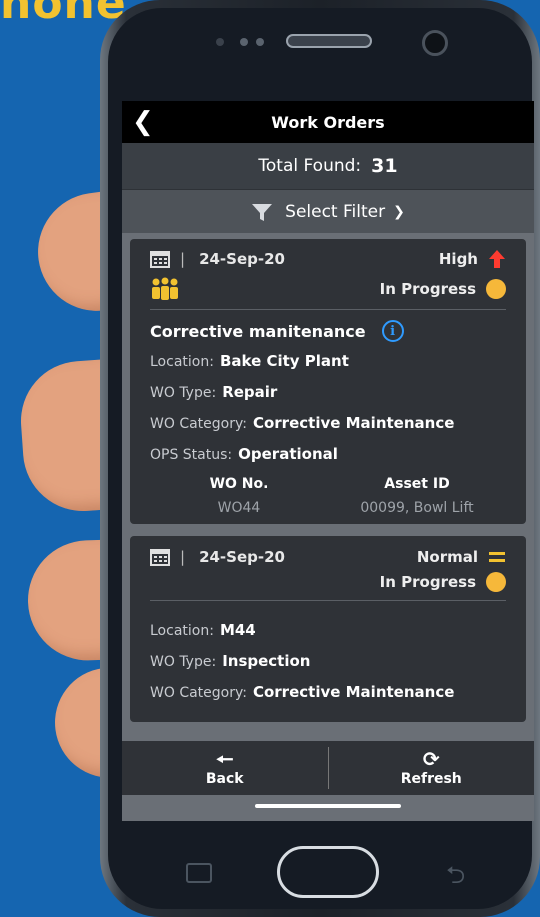  I want to click on ops-status-label: OPS Status:, so click(191, 455).